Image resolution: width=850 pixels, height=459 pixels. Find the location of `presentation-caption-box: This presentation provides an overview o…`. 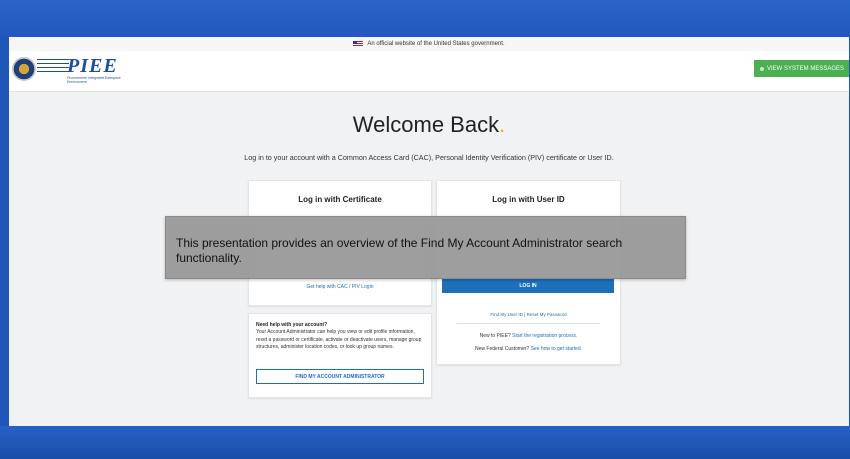

presentation-caption-box: This presentation provides an overview o… is located at coordinates (425, 247).